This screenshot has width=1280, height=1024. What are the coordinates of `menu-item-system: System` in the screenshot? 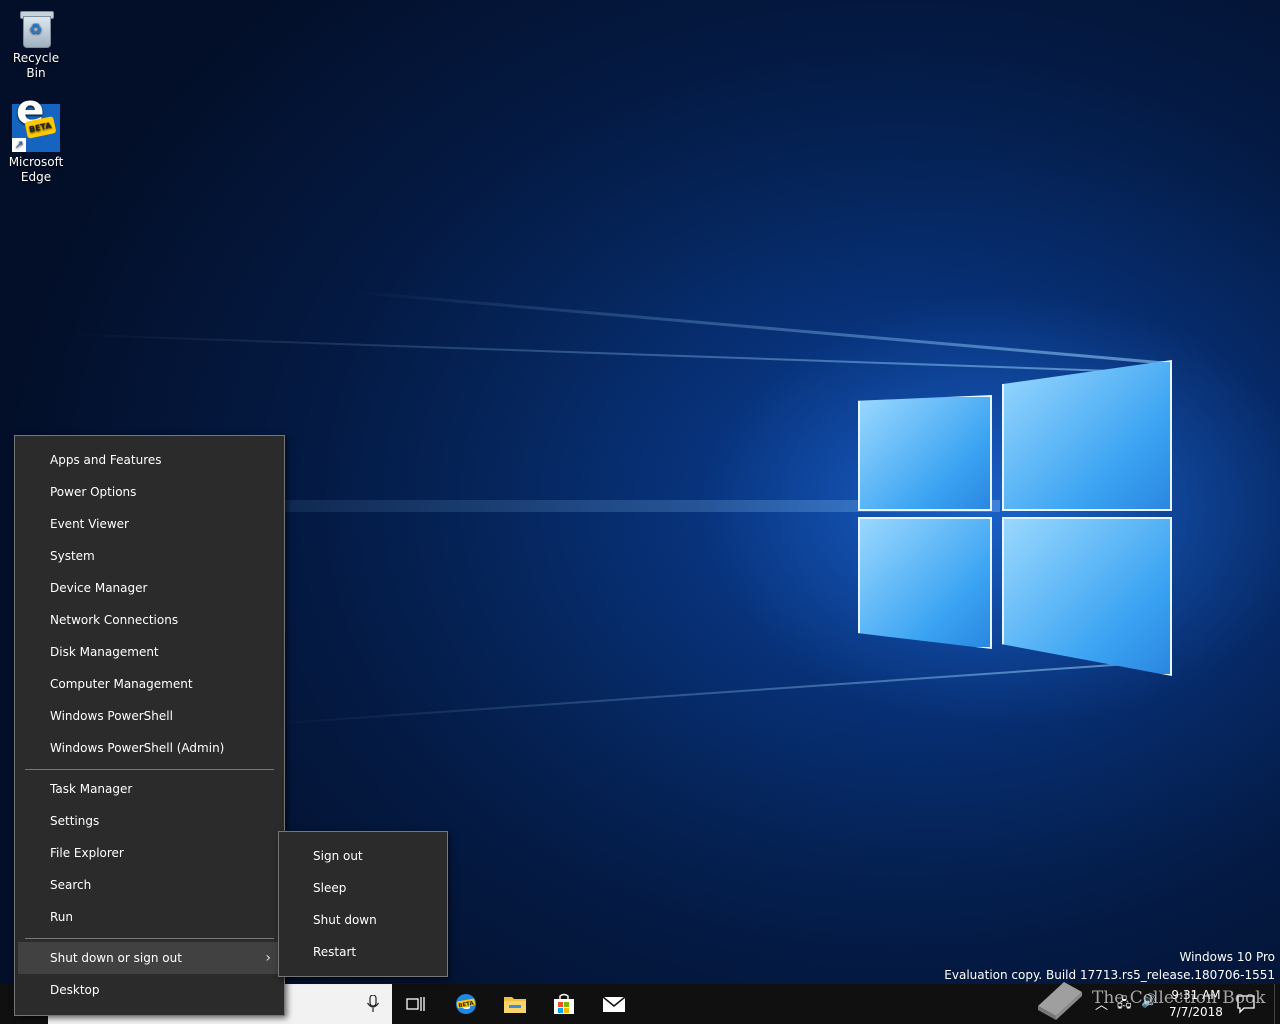 It's located at (149, 556).